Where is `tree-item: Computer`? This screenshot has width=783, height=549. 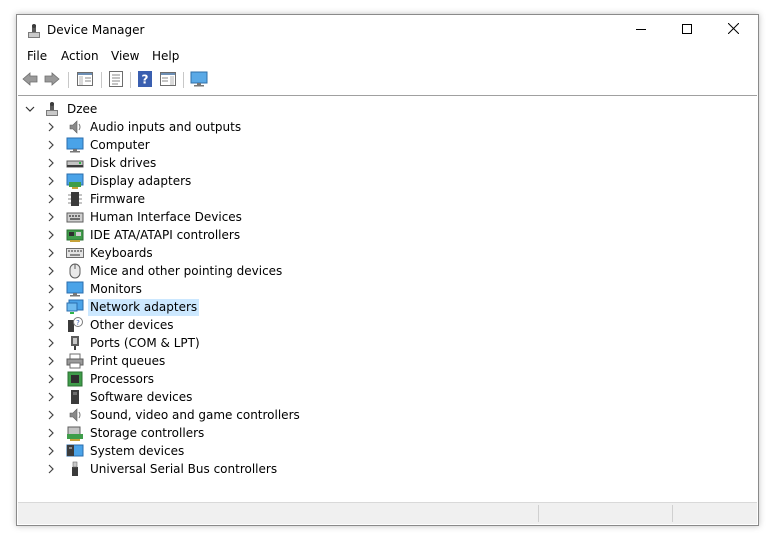
tree-item: Computer is located at coordinates (98, 145).